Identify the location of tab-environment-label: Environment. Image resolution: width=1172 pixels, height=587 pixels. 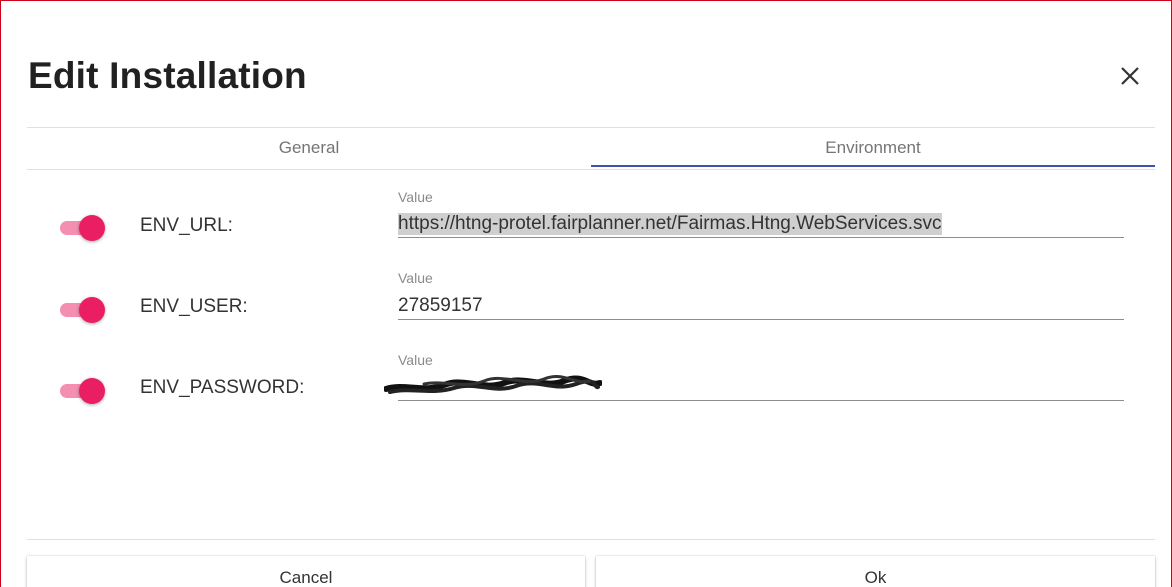
(873, 147).